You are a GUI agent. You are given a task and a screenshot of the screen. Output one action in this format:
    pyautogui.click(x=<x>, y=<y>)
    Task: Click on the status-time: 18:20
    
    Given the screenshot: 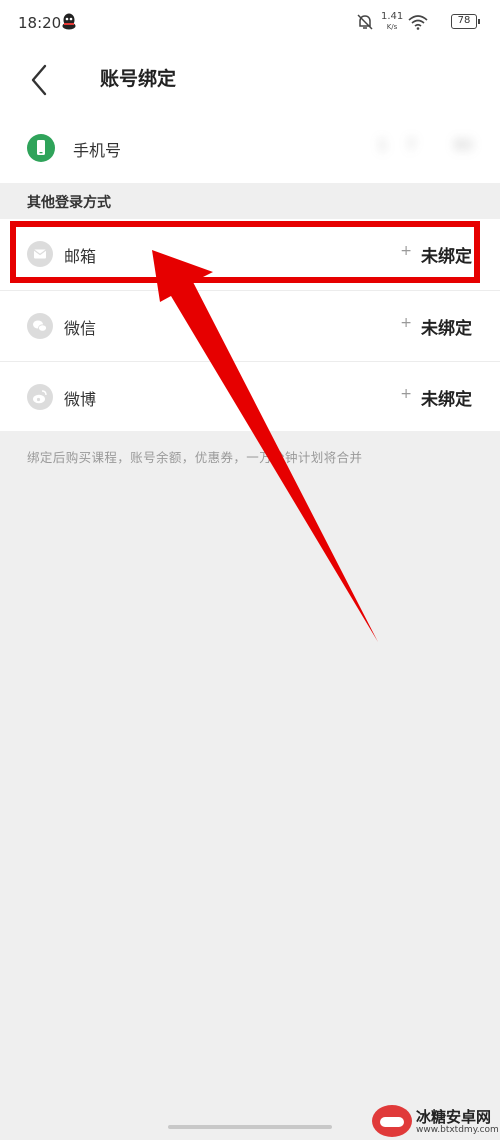 What is the action you would take?
    pyautogui.click(x=40, y=23)
    